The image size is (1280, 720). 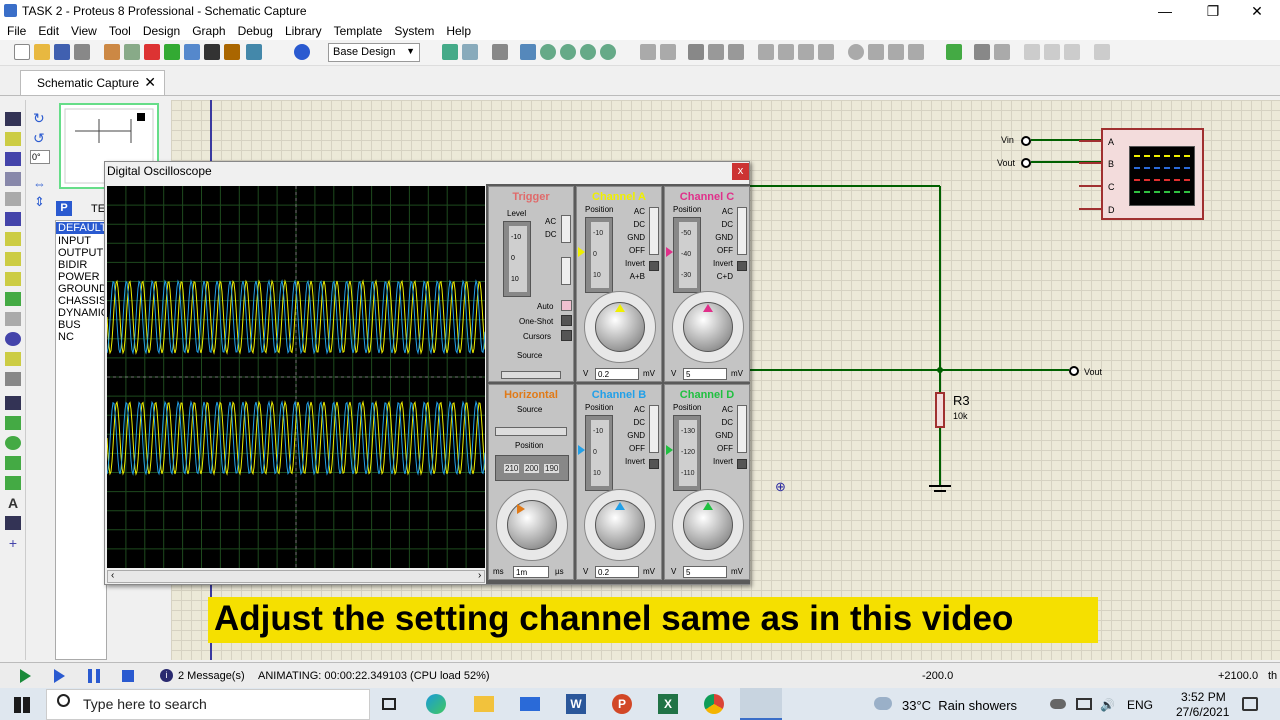 I want to click on design-select: Base Design ▼, so click(x=374, y=52).